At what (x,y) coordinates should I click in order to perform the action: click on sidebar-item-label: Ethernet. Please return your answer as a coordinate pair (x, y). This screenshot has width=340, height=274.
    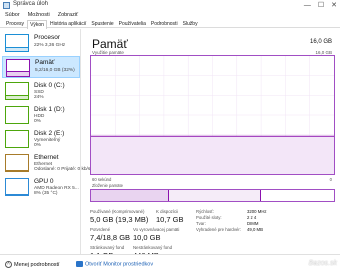
    Looking at the image, I should click on (46, 157).